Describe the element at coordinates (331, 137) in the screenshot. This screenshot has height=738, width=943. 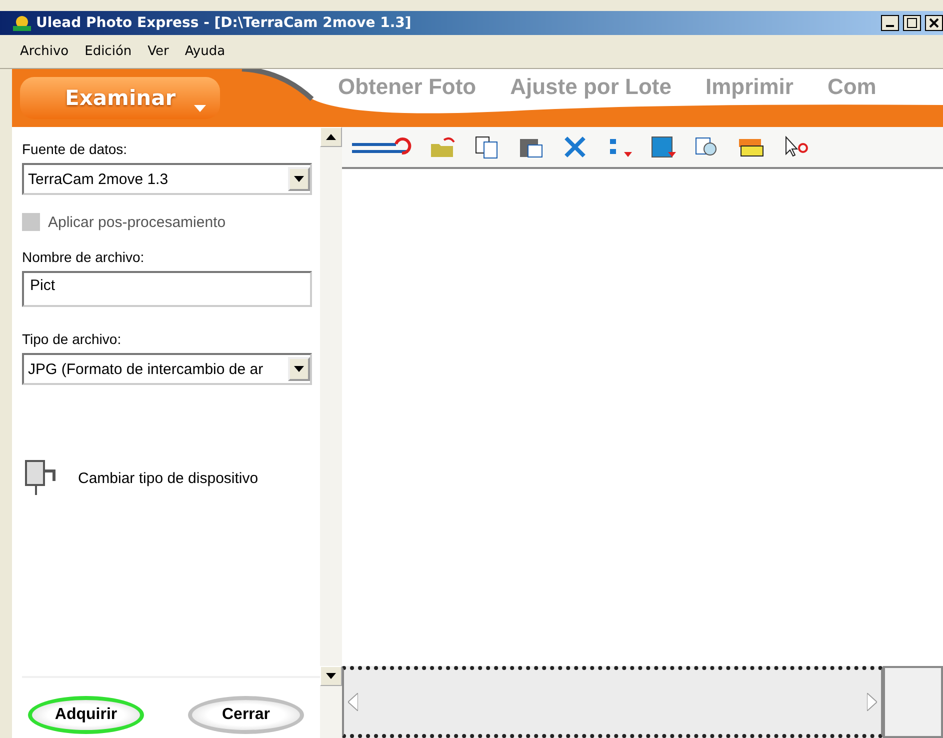
I see `scroll-up-icon` at that location.